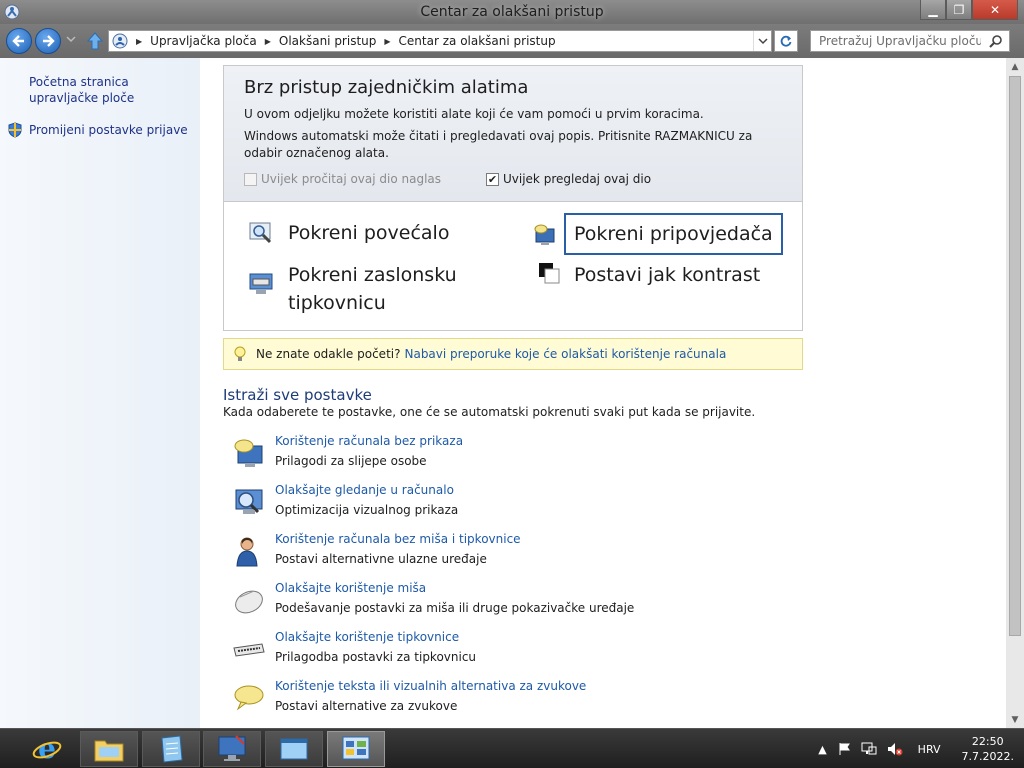  I want to click on set-high-contrast-button: Postavi jak kontrast, so click(649, 275).